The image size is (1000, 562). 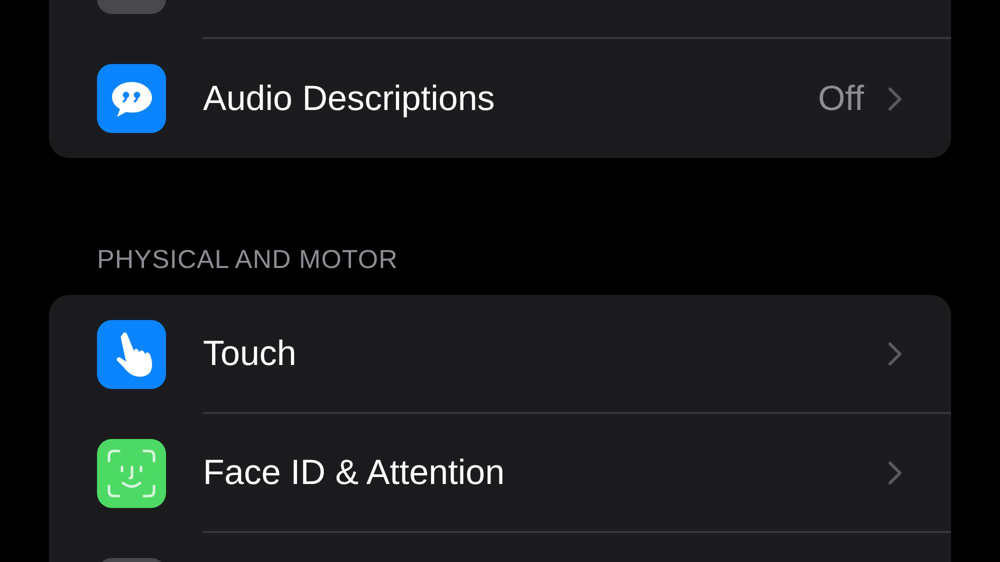 What do you see at coordinates (354, 472) in the screenshot?
I see `row-label: Face ID & Attention` at bounding box center [354, 472].